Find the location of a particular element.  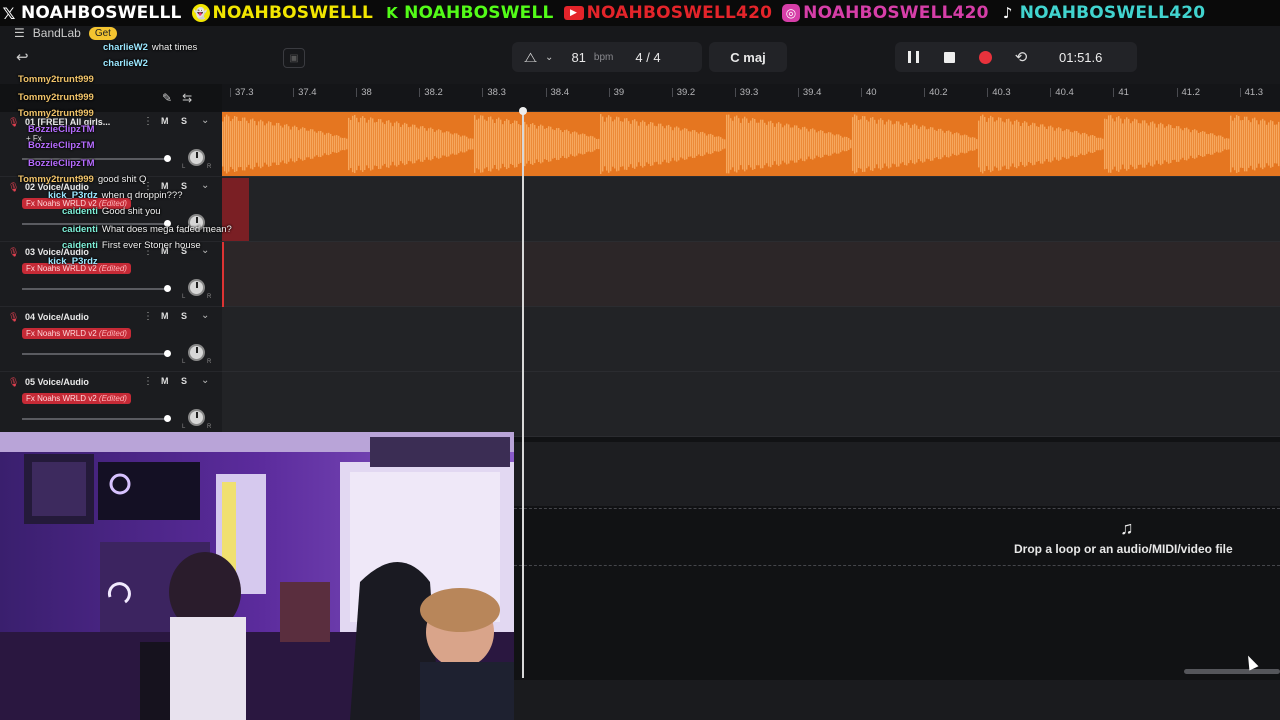

tiktok-icon: ♪ is located at coordinates (1007, 13).